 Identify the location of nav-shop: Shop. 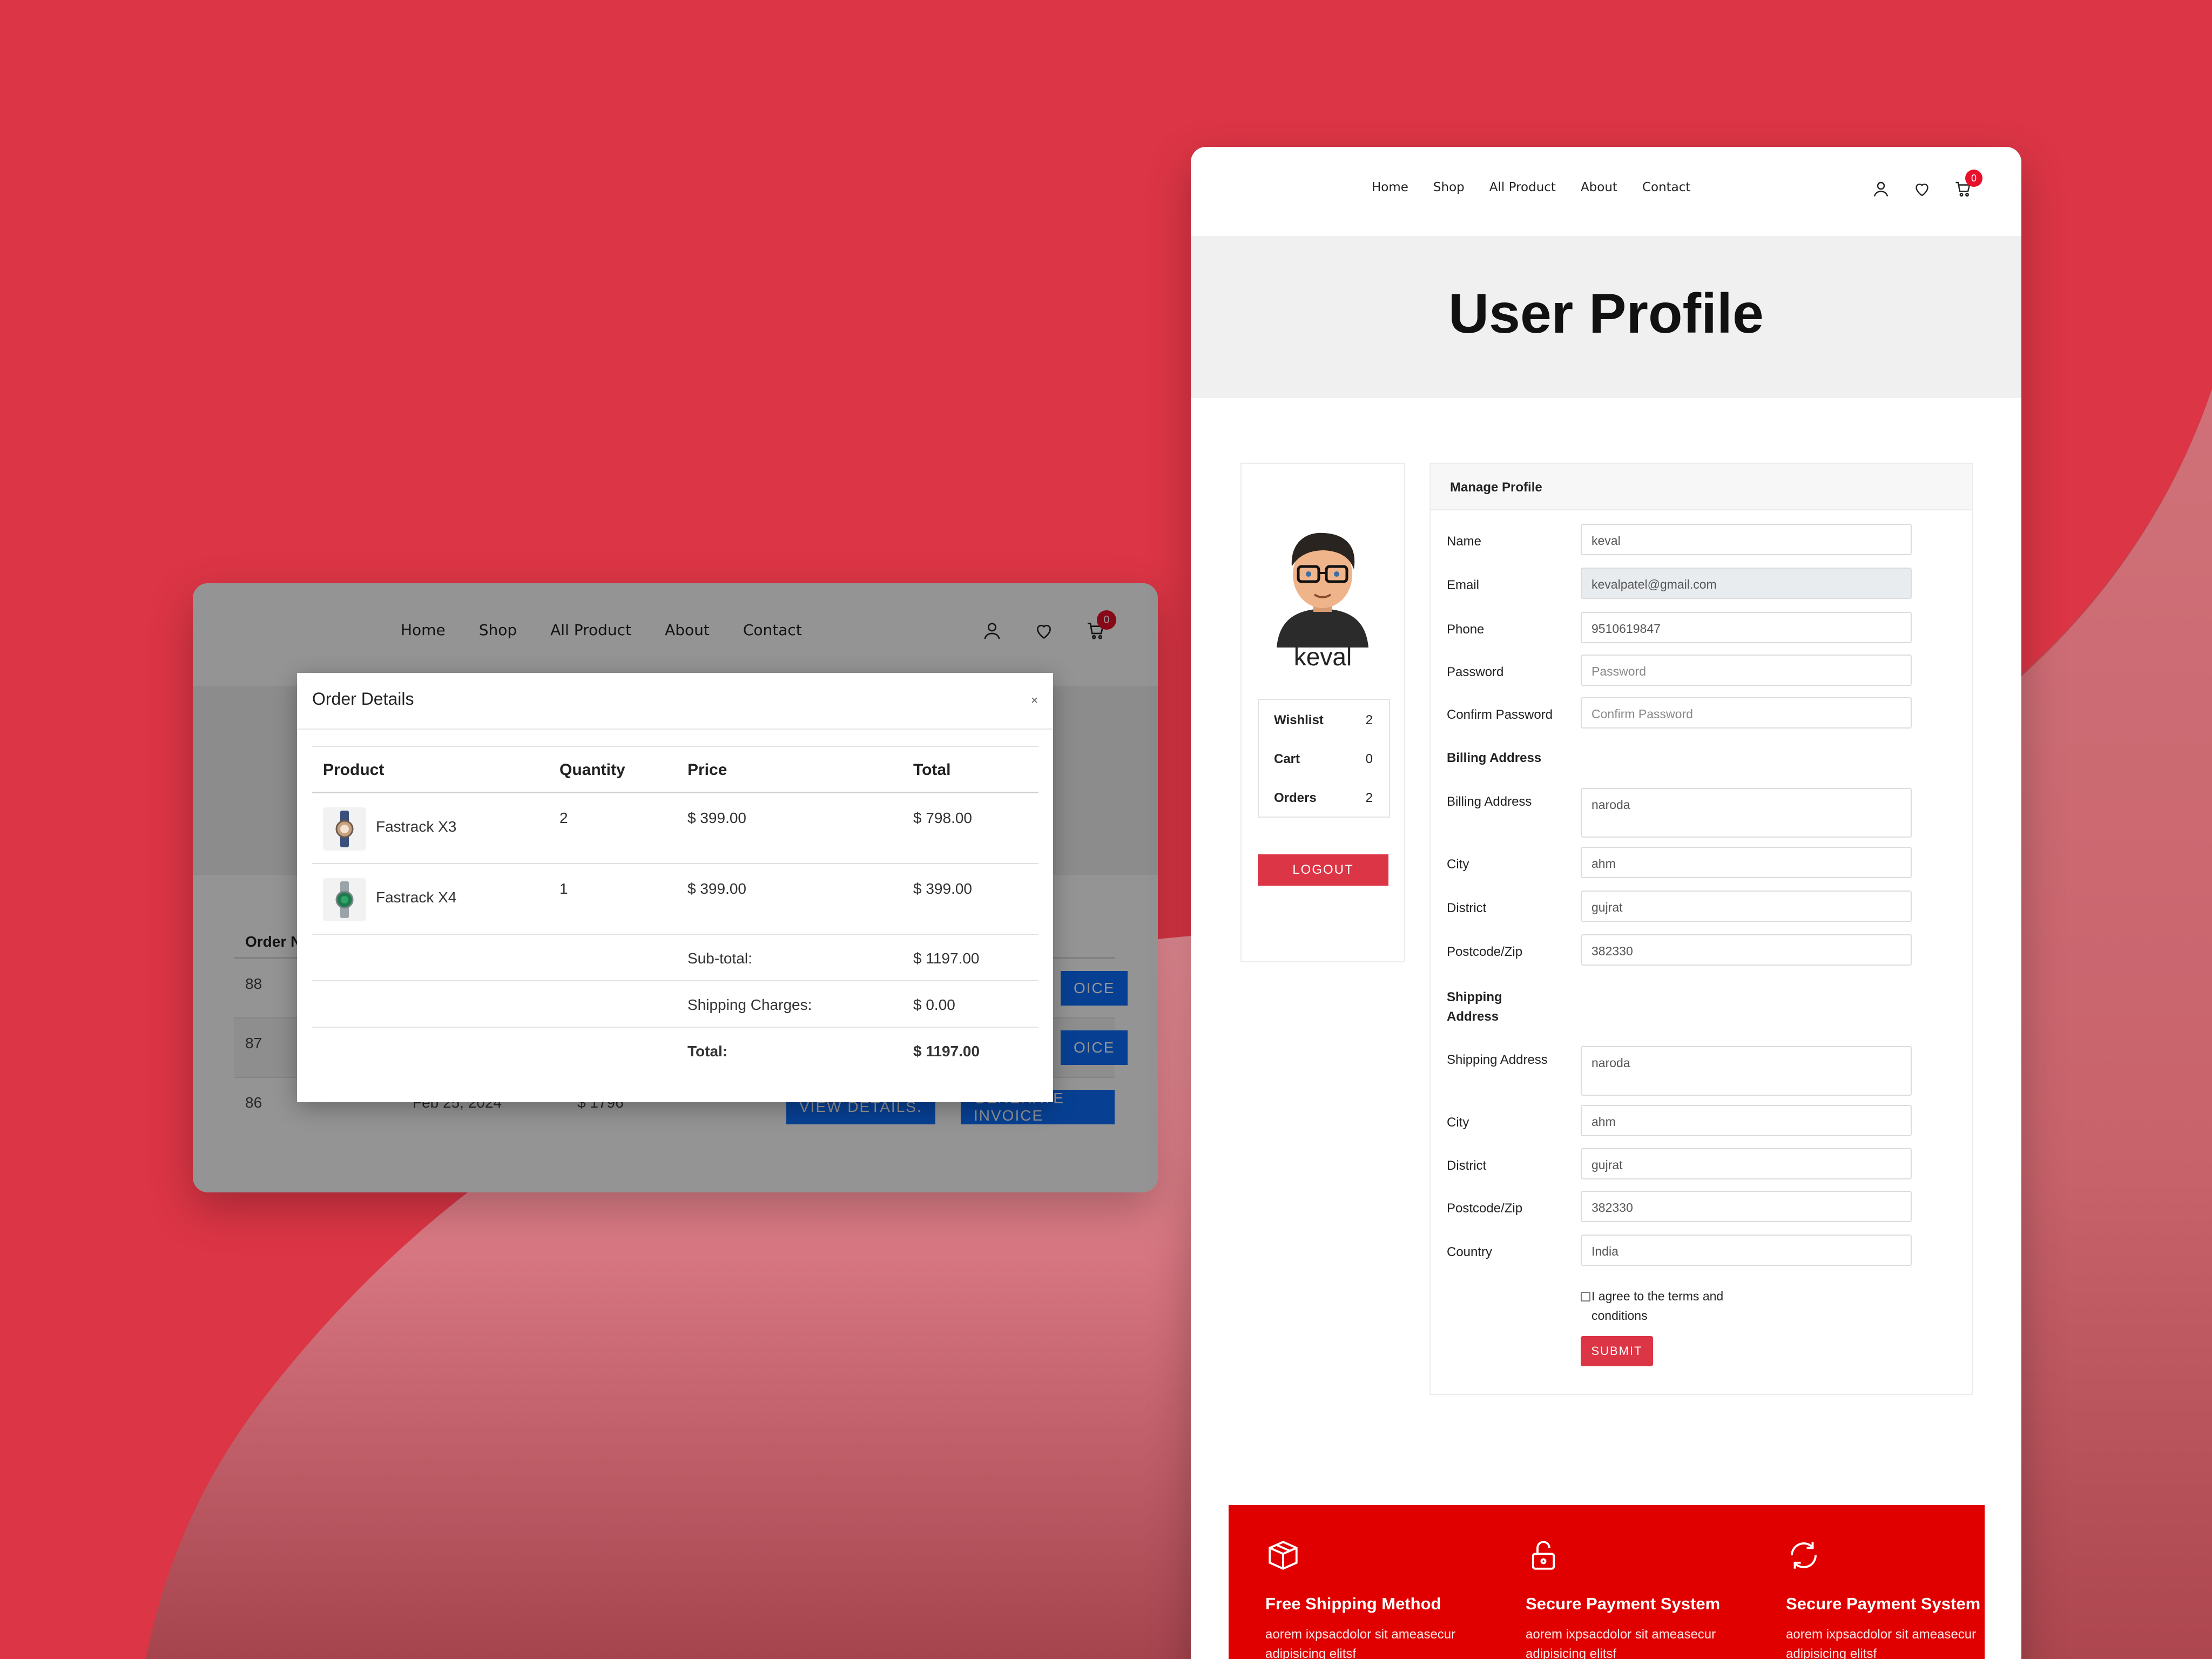
(1449, 187).